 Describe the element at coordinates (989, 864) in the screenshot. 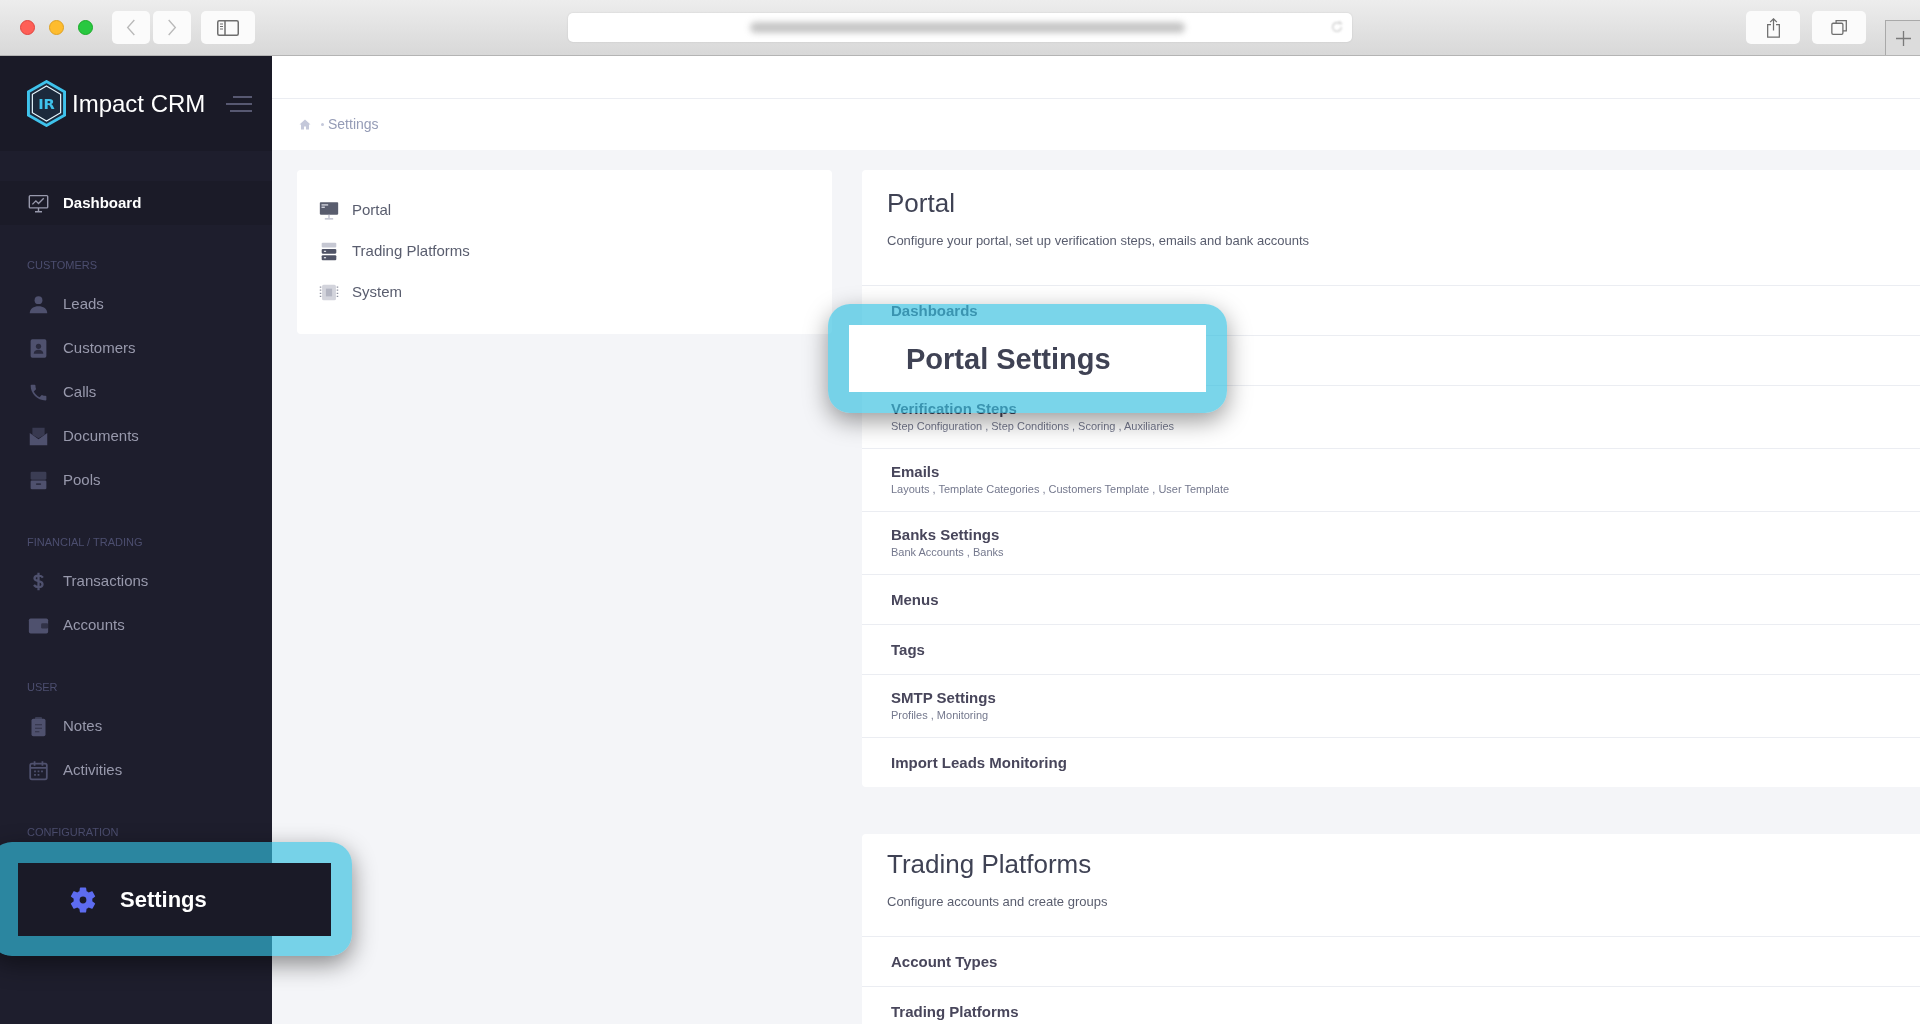

I see `panel-title: Trading Platforms` at that location.